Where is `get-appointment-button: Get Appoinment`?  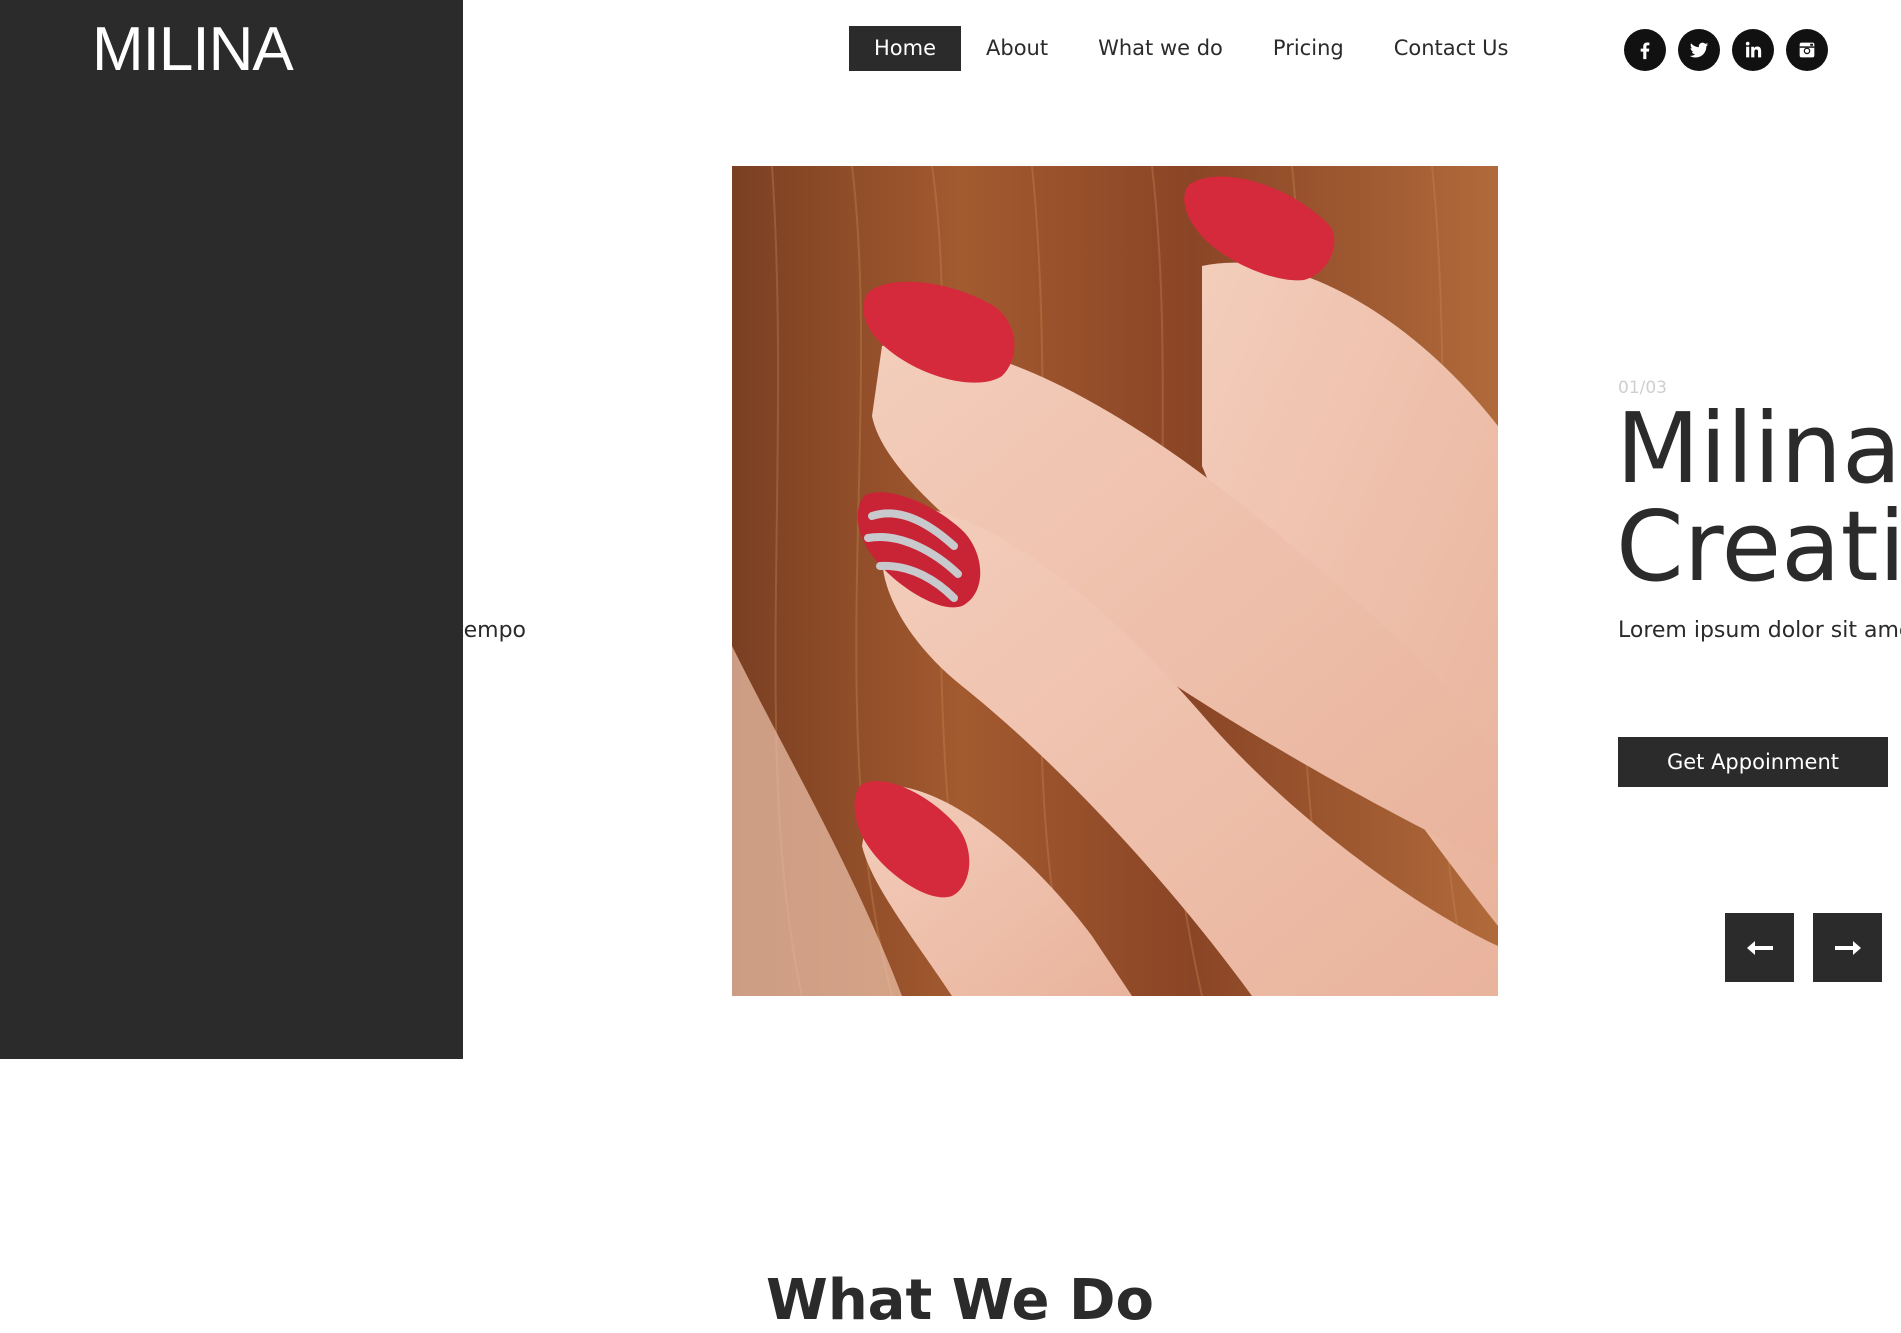
get-appointment-button: Get Appoinment is located at coordinates (1753, 762).